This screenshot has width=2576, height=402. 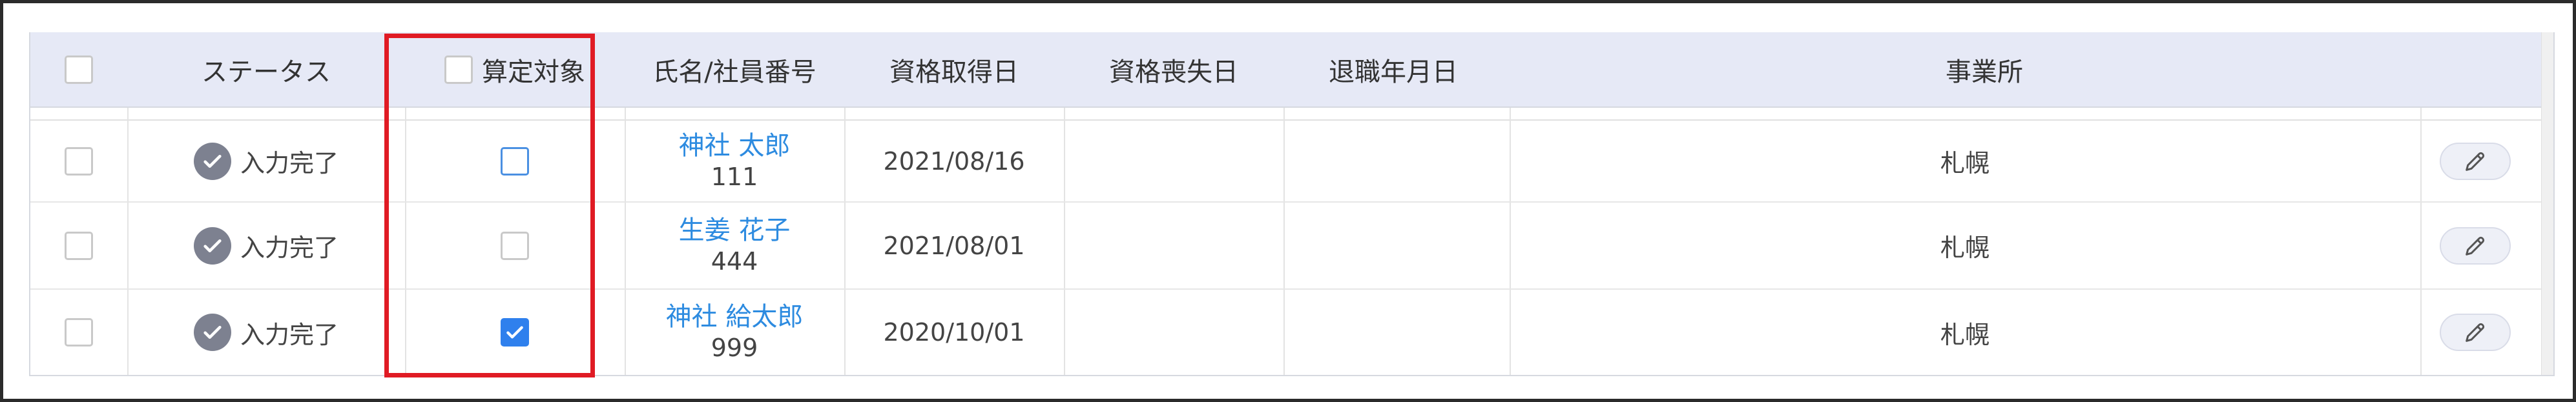 I want to click on header-calc-target-label: 算定対象, so click(x=533, y=72).